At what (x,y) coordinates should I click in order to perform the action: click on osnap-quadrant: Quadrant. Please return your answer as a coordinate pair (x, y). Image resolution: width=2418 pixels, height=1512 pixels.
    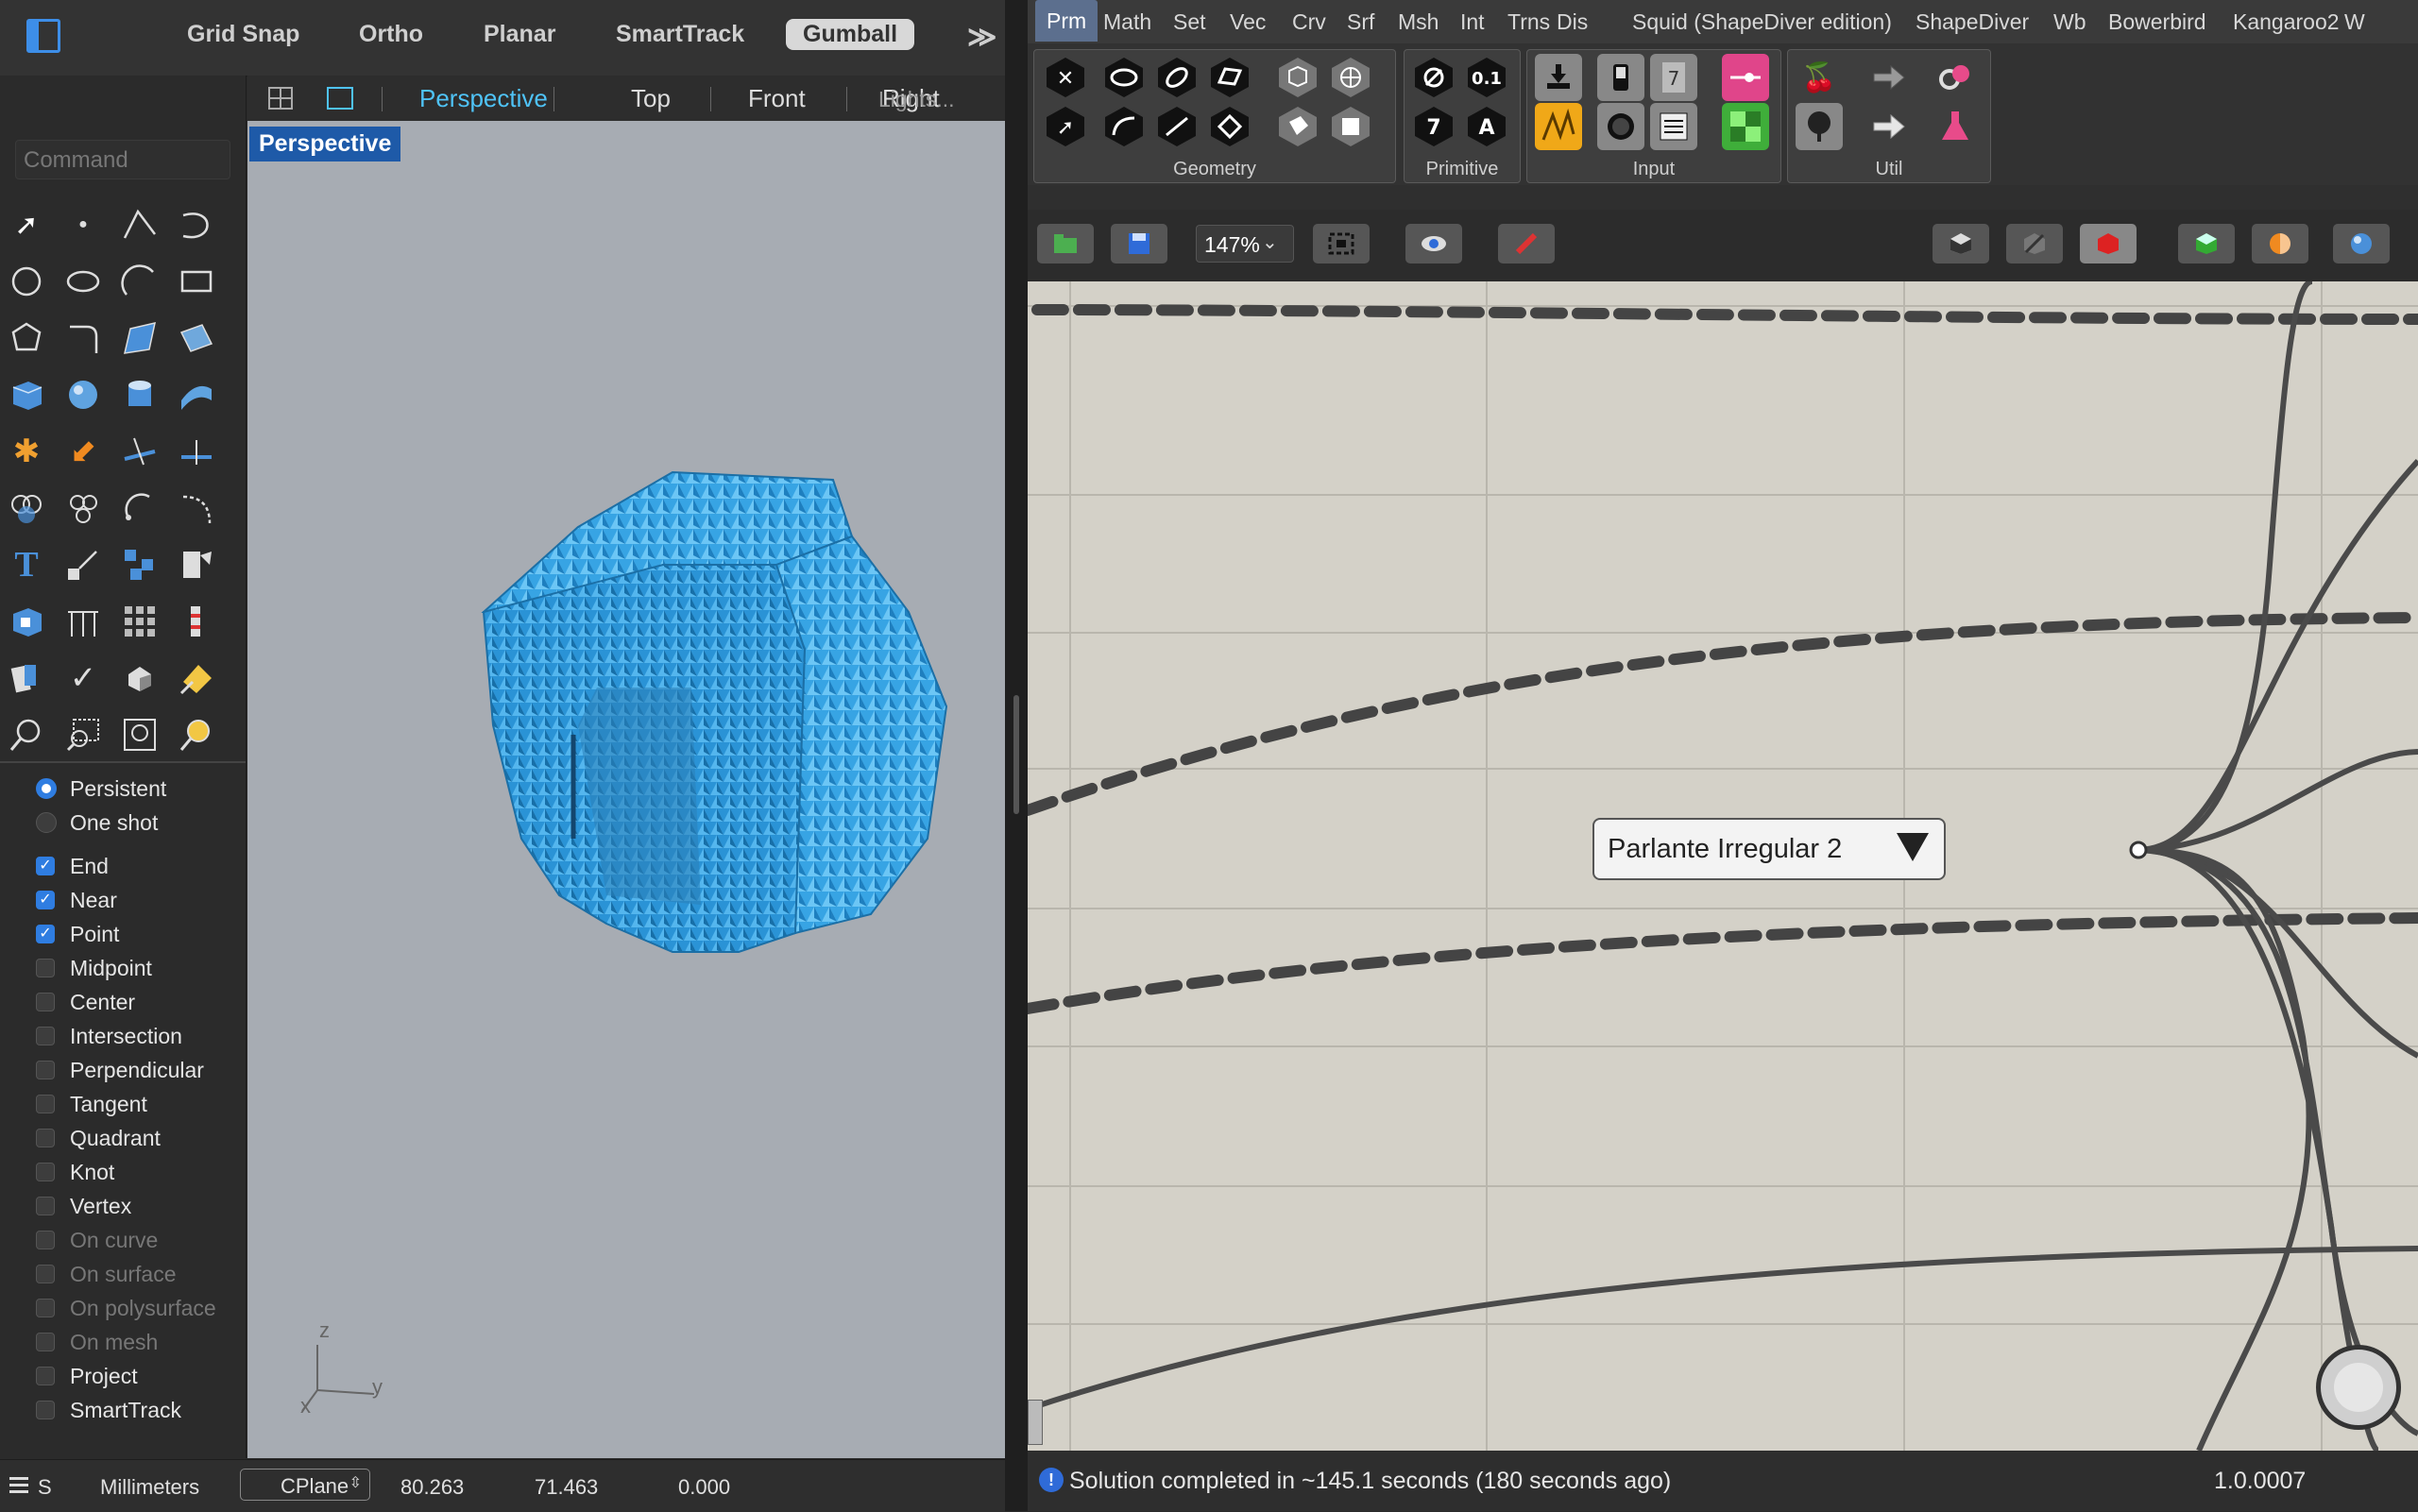
    Looking at the image, I should click on (99, 1138).